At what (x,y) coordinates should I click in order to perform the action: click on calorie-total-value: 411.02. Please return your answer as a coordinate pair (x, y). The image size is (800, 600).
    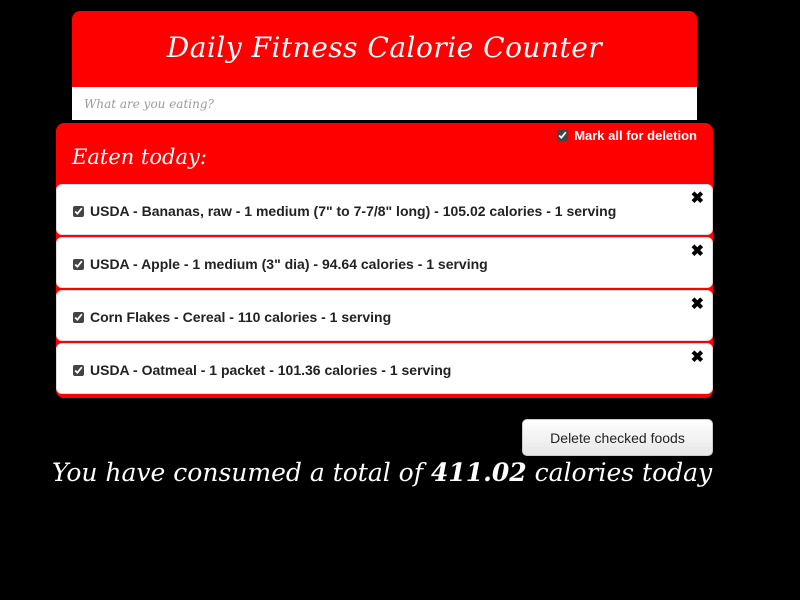
    Looking at the image, I should click on (478, 472).